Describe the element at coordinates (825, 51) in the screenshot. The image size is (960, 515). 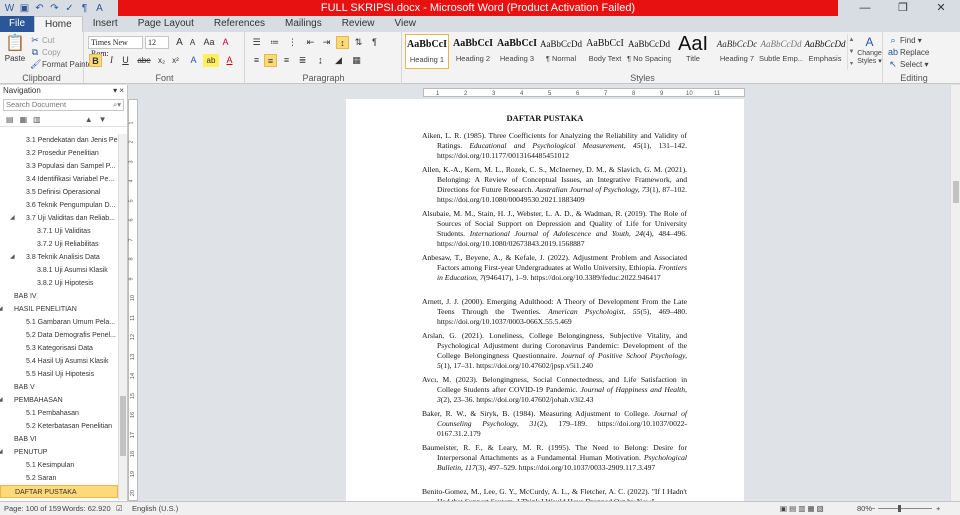
I see `style-emphasis: AaBbCcDd Emphasis` at that location.